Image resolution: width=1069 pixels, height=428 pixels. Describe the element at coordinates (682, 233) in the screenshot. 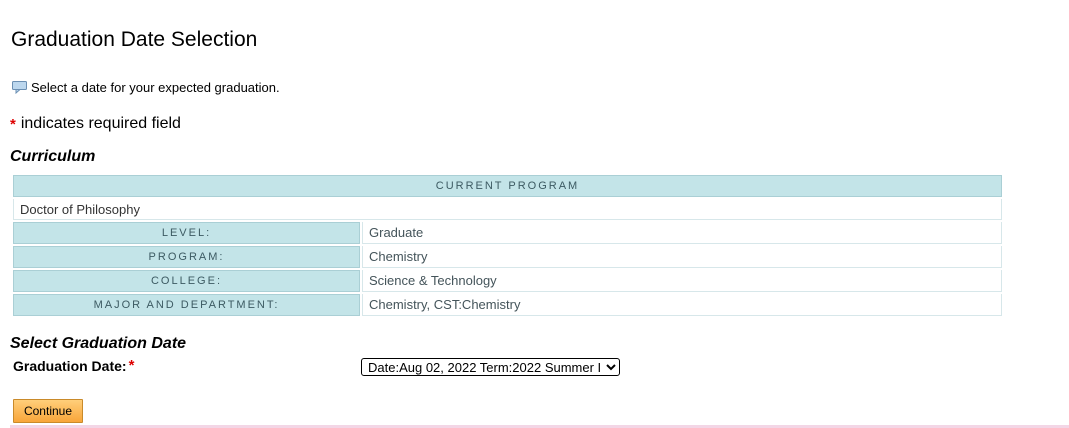

I see `level-value: Graduate` at that location.